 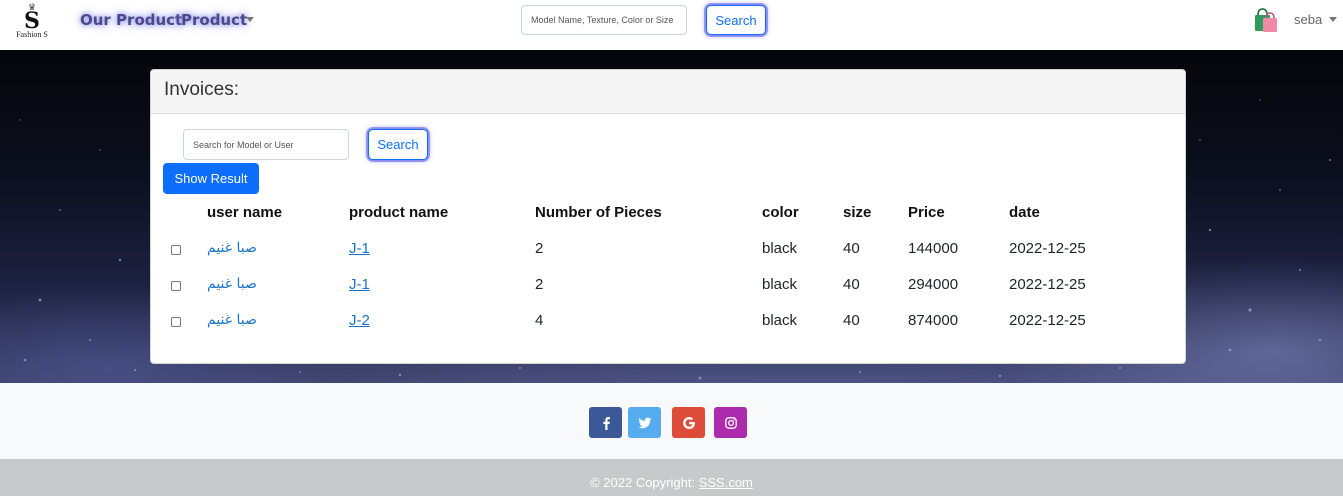 I want to click on logo-text: Fashion S, so click(x=32, y=34).